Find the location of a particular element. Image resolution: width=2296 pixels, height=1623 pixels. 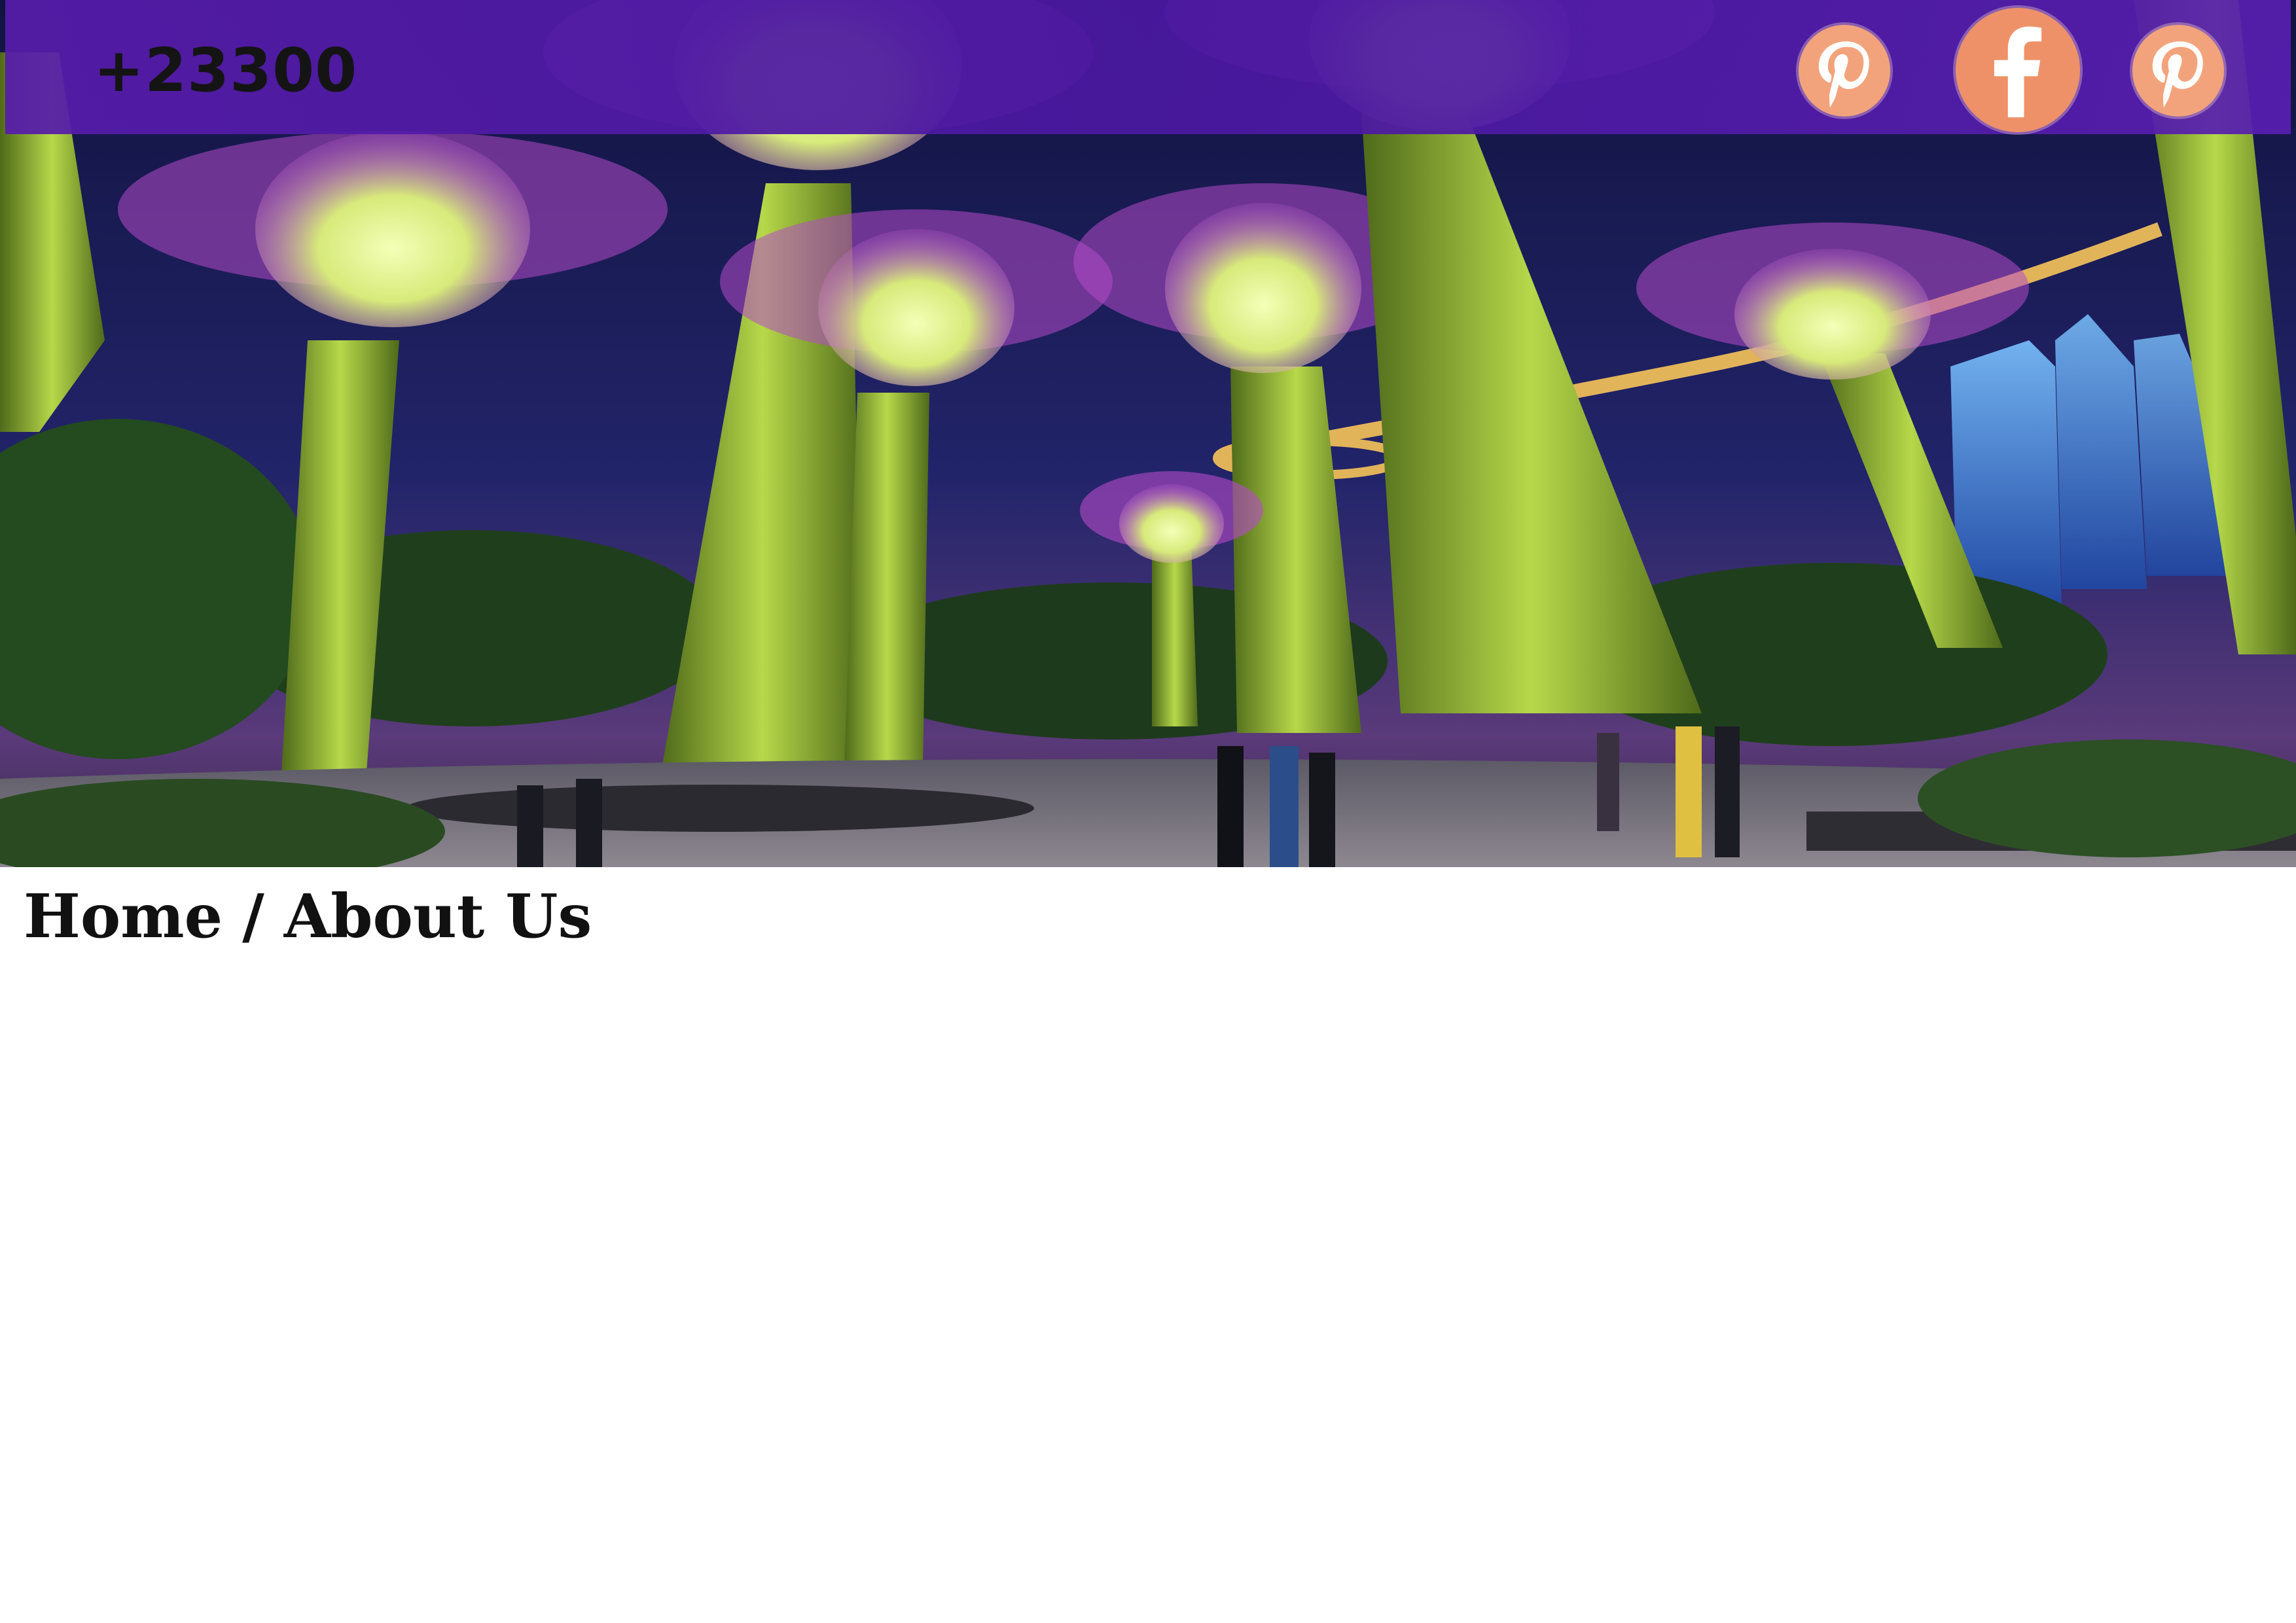

breadcrumb-current-page: About Us is located at coordinates (438, 916).